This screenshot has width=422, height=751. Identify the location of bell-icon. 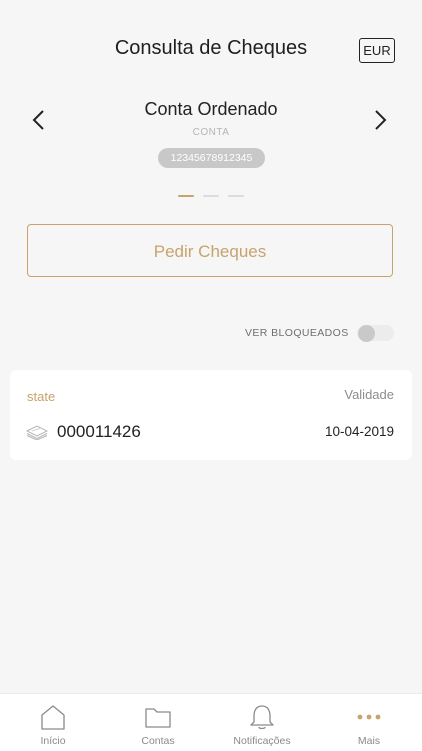
(262, 717).